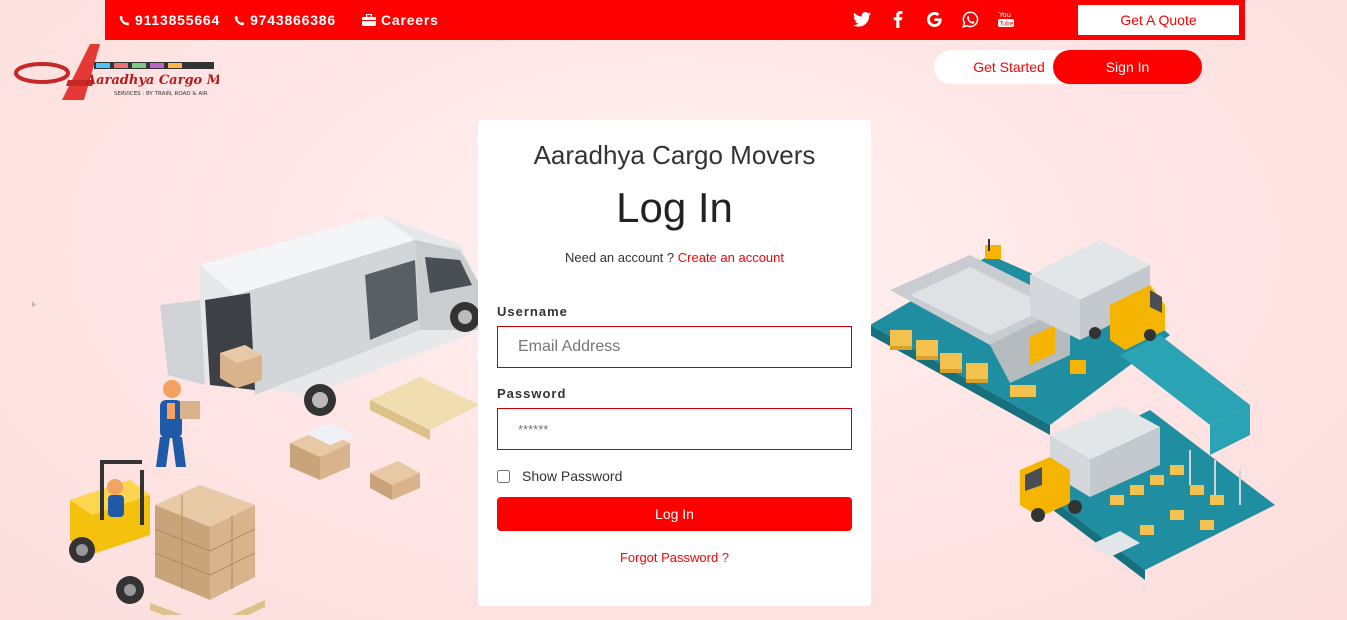 This screenshot has height=620, width=1347. Describe the element at coordinates (169, 20) in the screenshot. I see `phone-1: 9113855664` at that location.